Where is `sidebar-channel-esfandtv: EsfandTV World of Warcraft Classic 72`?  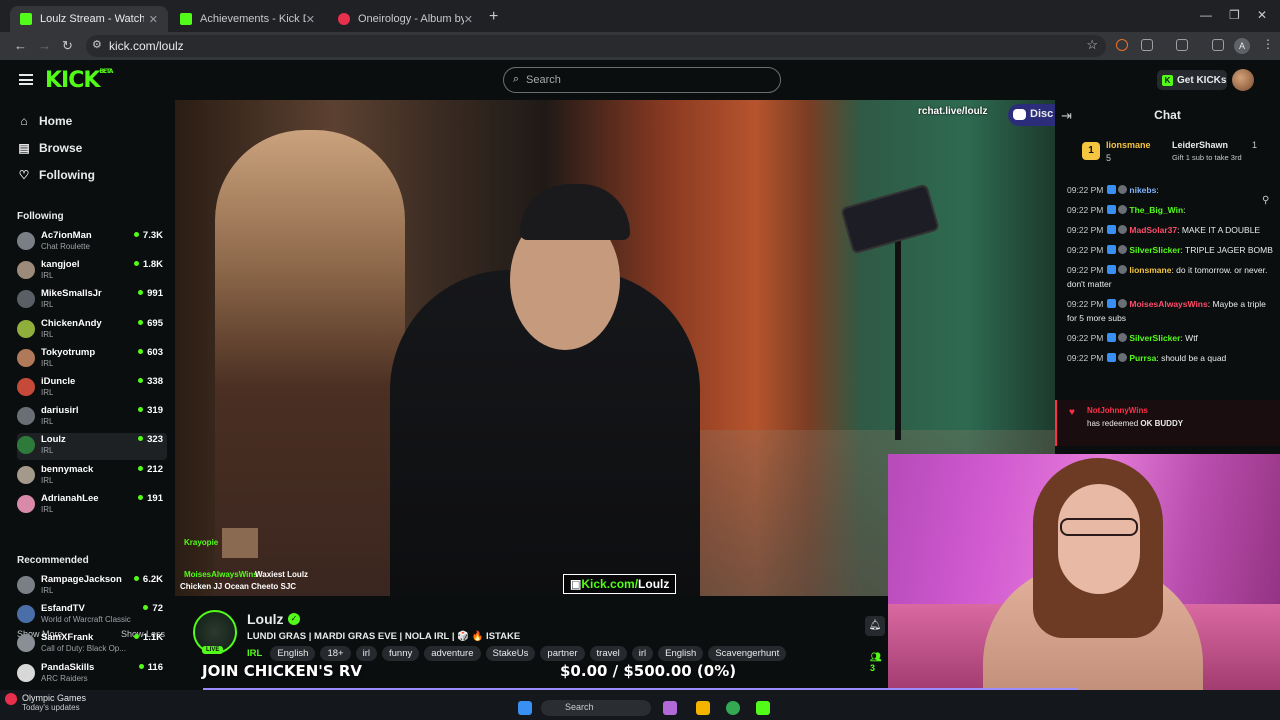
sidebar-channel-esfandtv: EsfandTV World of Warcraft Classic 72 is located at coordinates (92, 615).